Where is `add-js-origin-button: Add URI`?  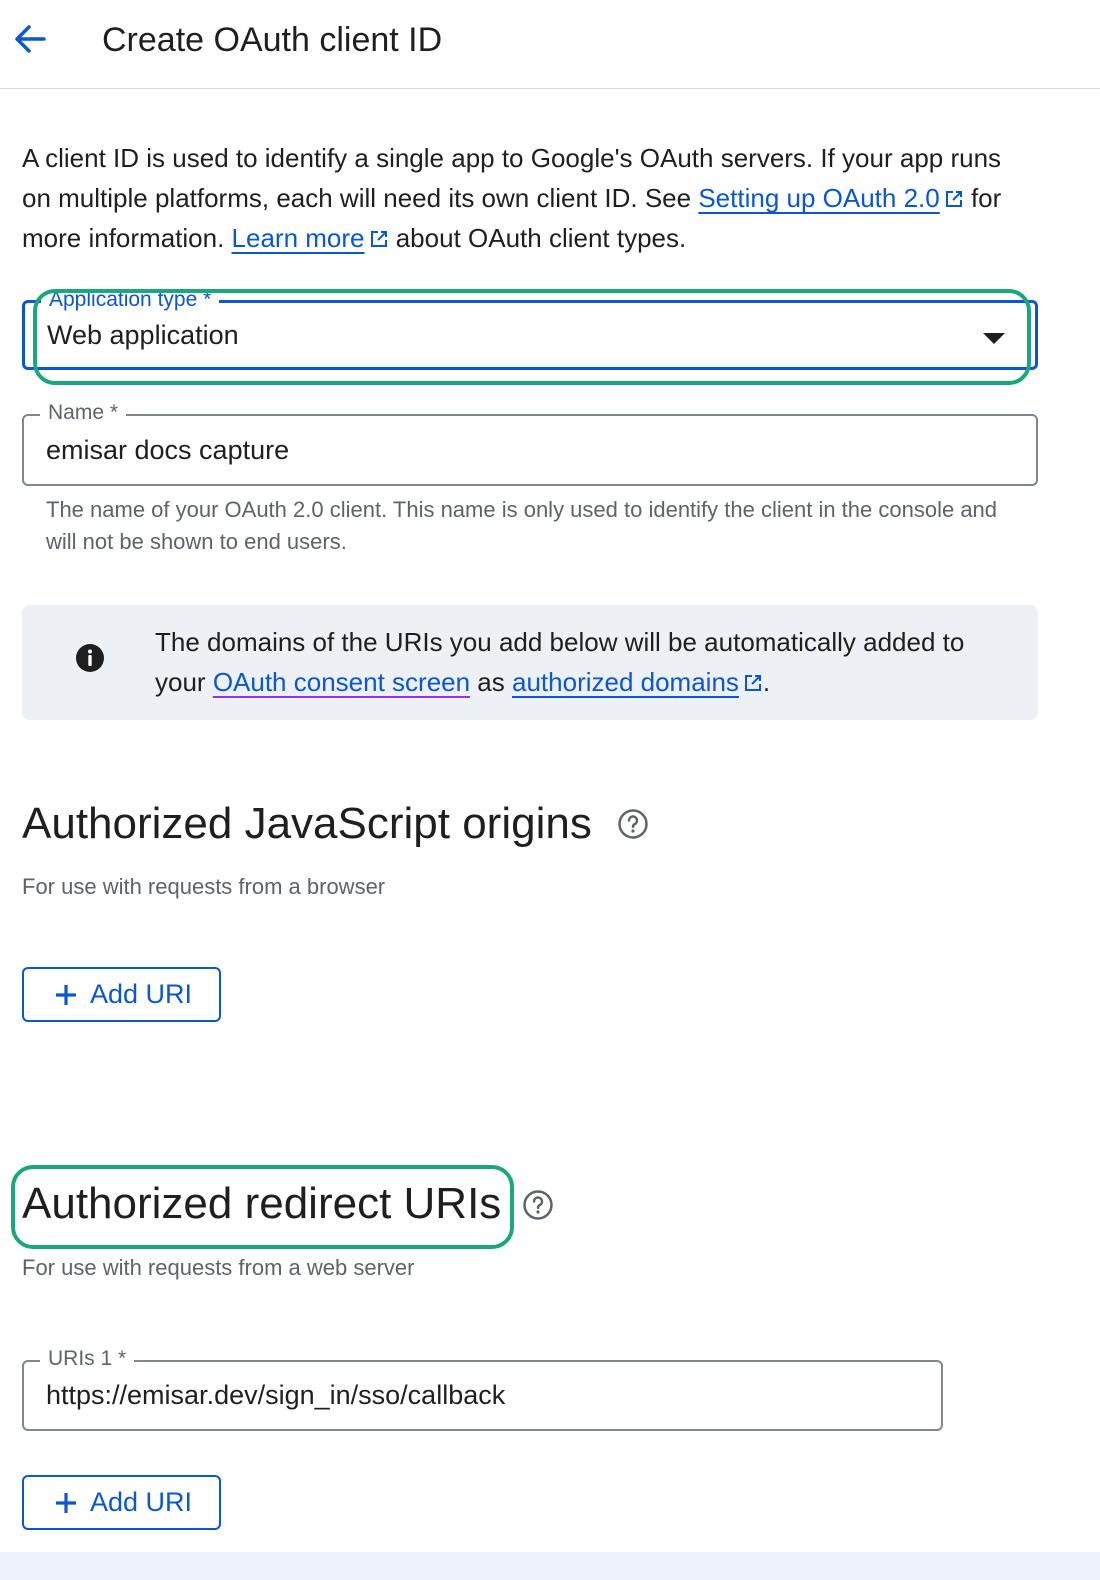
add-js-origin-button: Add URI is located at coordinates (121, 994).